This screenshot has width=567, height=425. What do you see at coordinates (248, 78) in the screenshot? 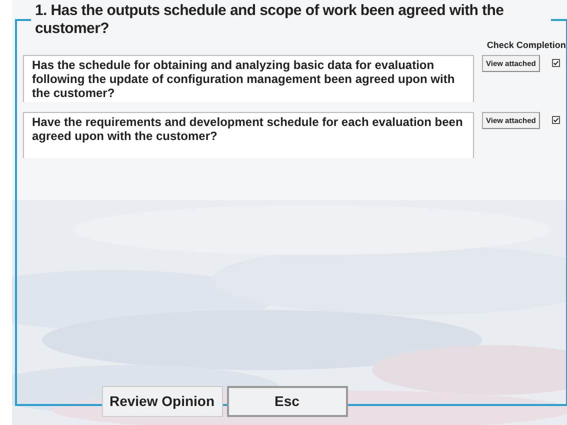
I see `question-text-box: Has the schedule for obtaining and analyzing basic data for evaluation following the update of configuration management been agreed upon with the customer?` at bounding box center [248, 78].